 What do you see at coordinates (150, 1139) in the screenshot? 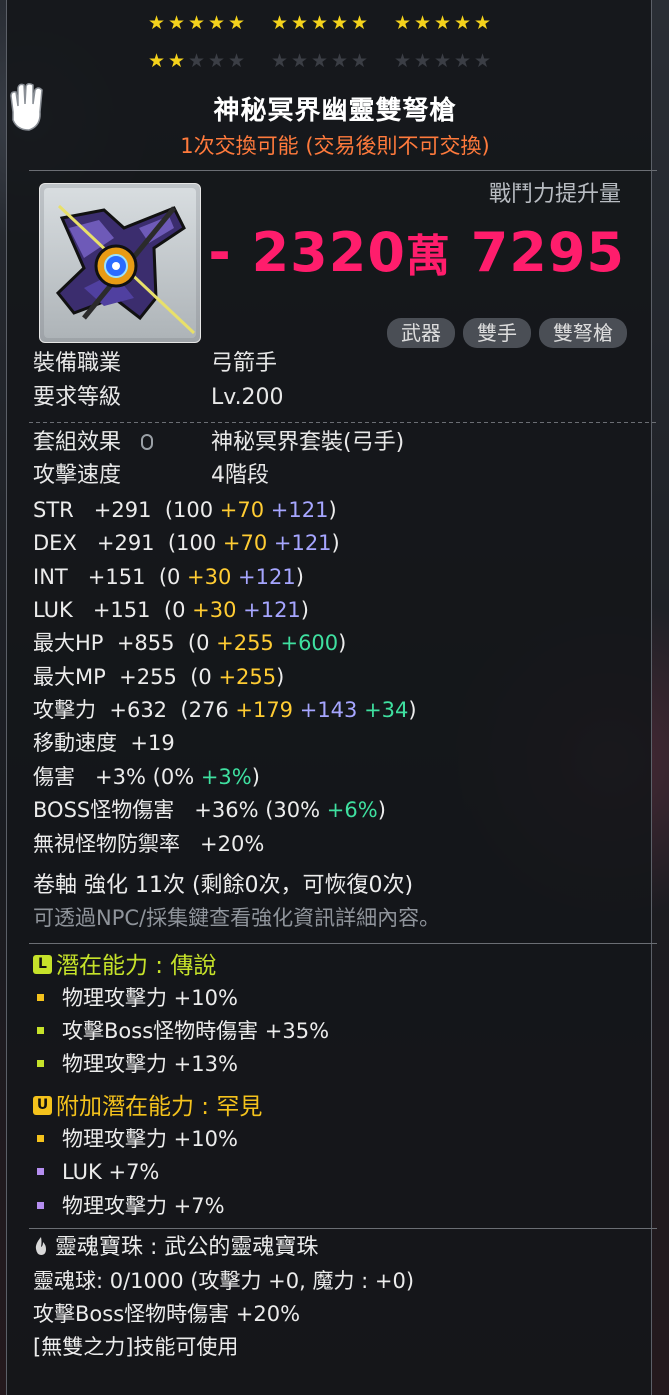
I see `additional-line-text: 物理攻擊力 +10%` at bounding box center [150, 1139].